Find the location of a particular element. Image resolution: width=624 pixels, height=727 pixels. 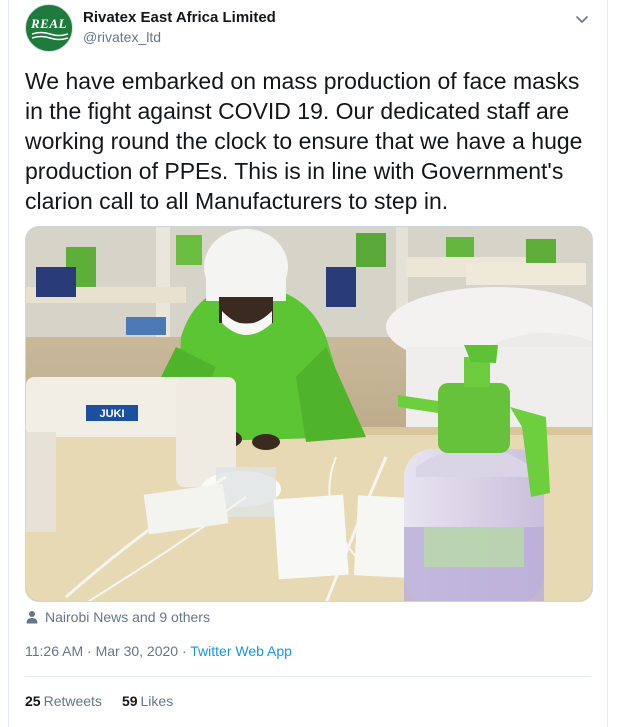

tweet-time: 11:26 AM is located at coordinates (54, 651).